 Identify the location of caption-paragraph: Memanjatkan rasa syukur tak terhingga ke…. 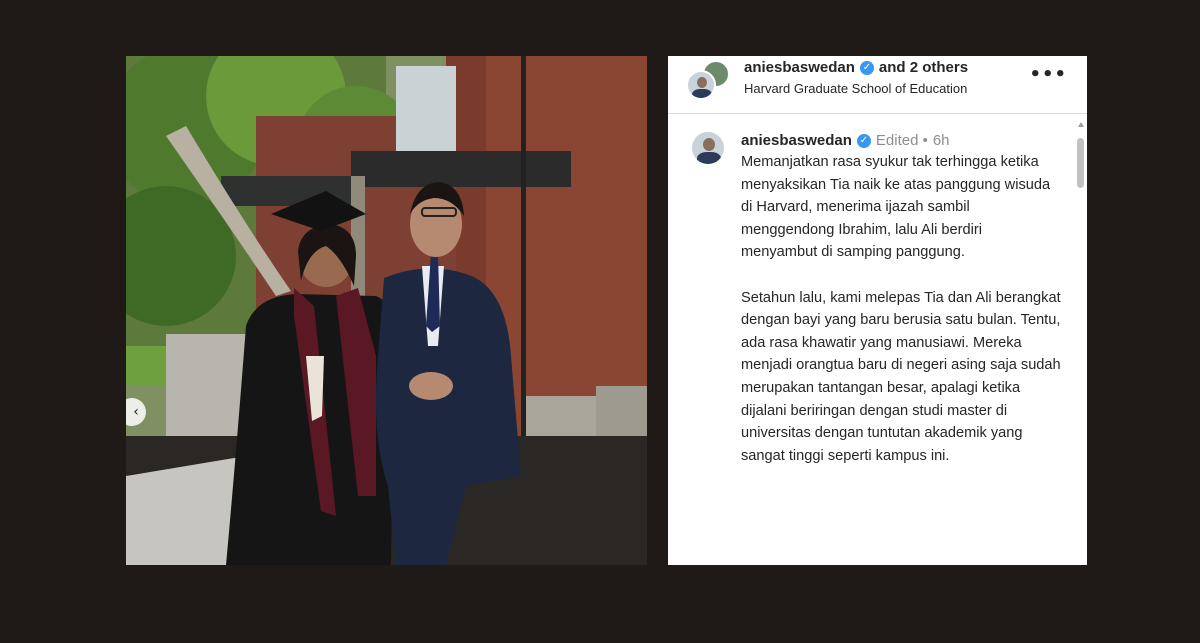
(896, 207).